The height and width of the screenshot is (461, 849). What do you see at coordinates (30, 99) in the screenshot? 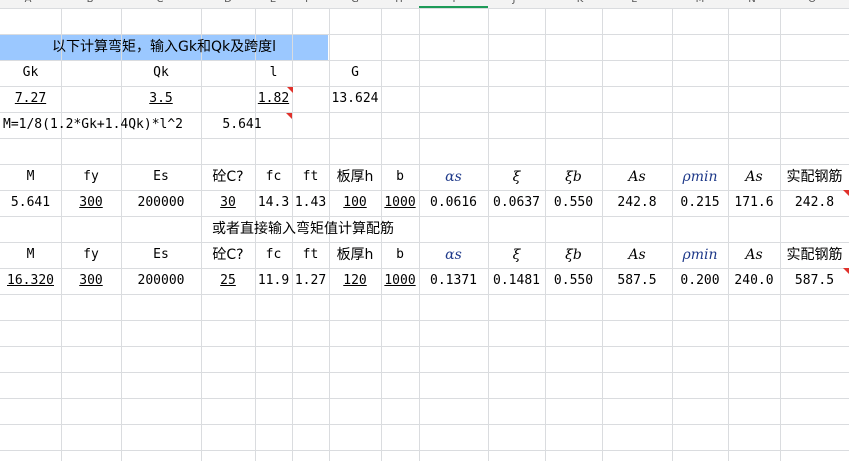
I see `input-gk: 7.27` at bounding box center [30, 99].